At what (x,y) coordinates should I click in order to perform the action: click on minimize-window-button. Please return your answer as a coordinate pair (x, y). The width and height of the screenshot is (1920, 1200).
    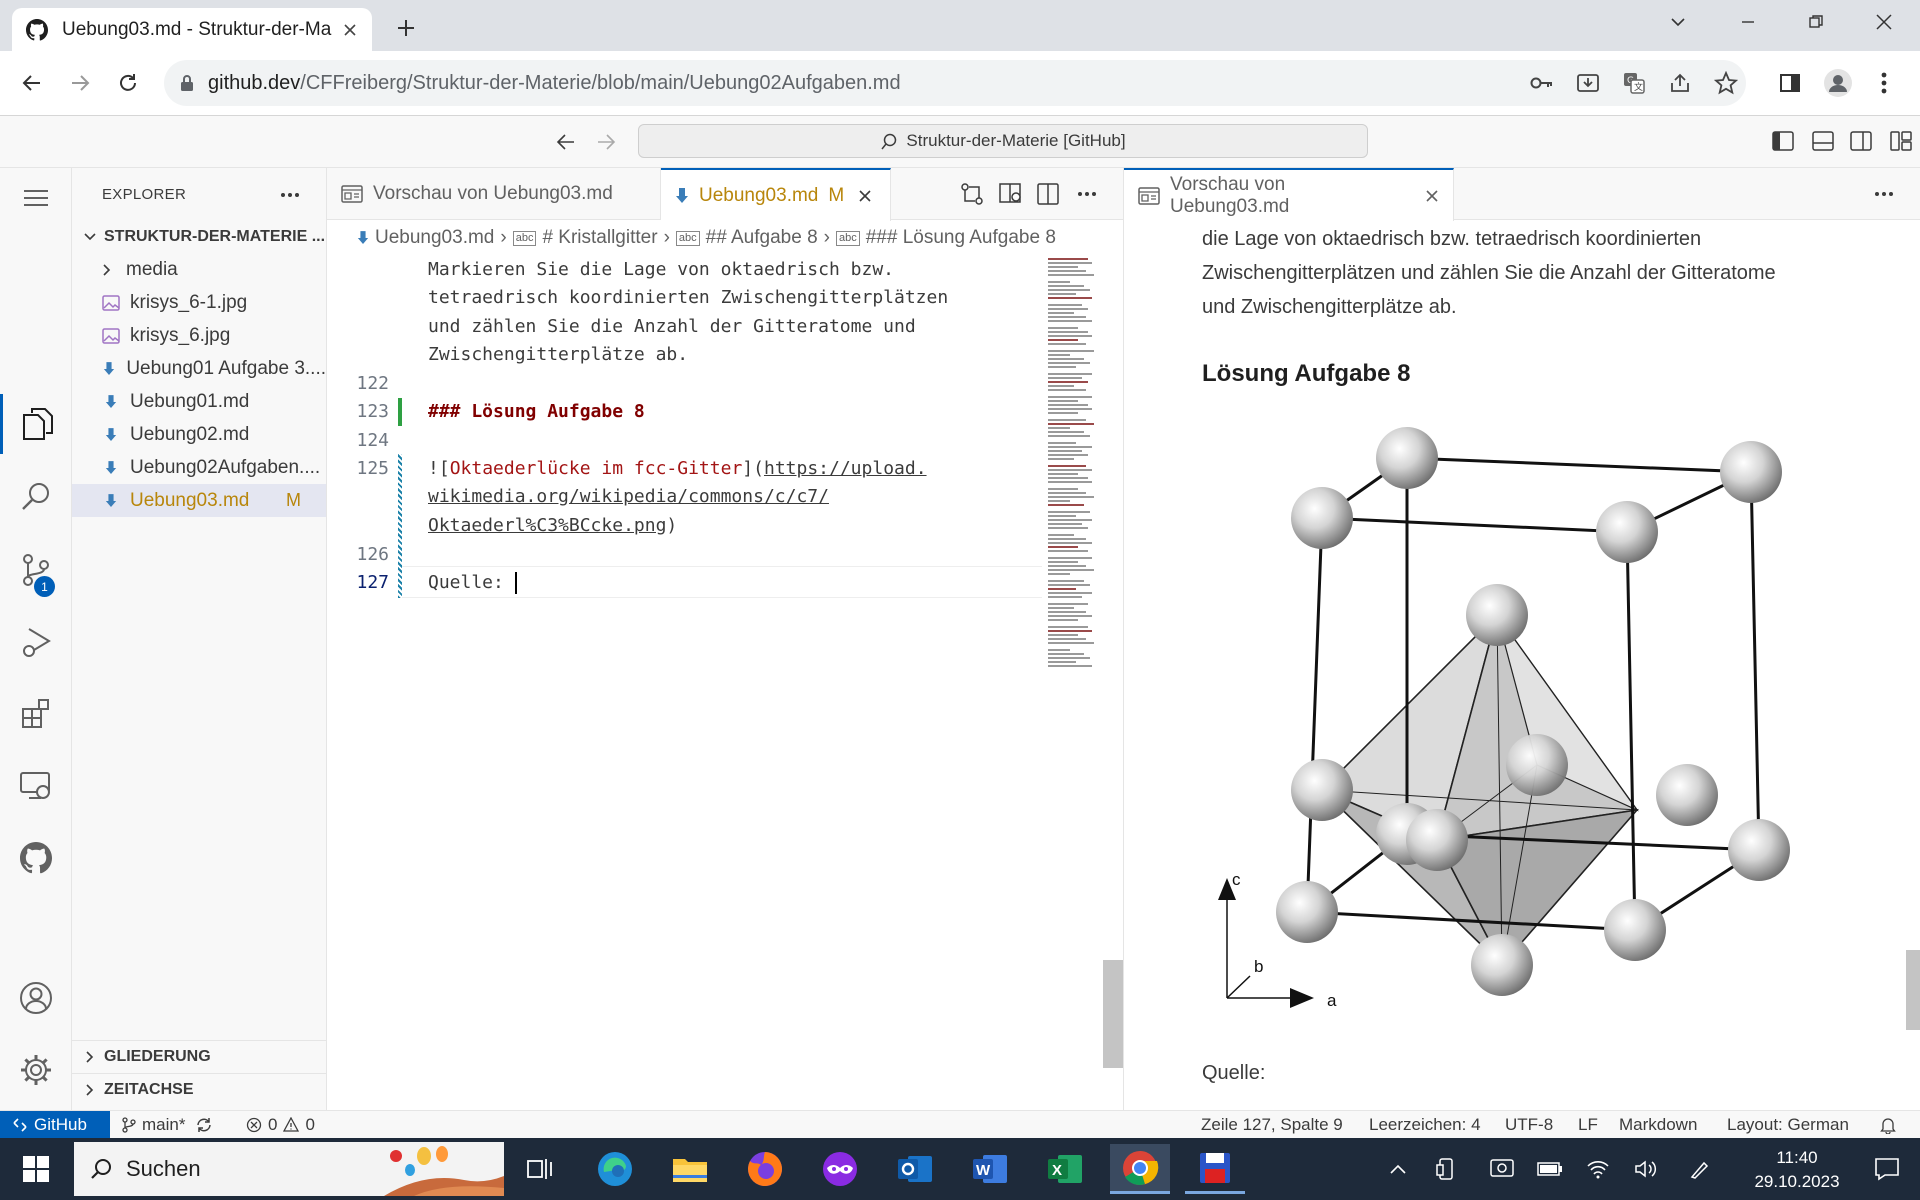
    Looking at the image, I should click on (1748, 22).